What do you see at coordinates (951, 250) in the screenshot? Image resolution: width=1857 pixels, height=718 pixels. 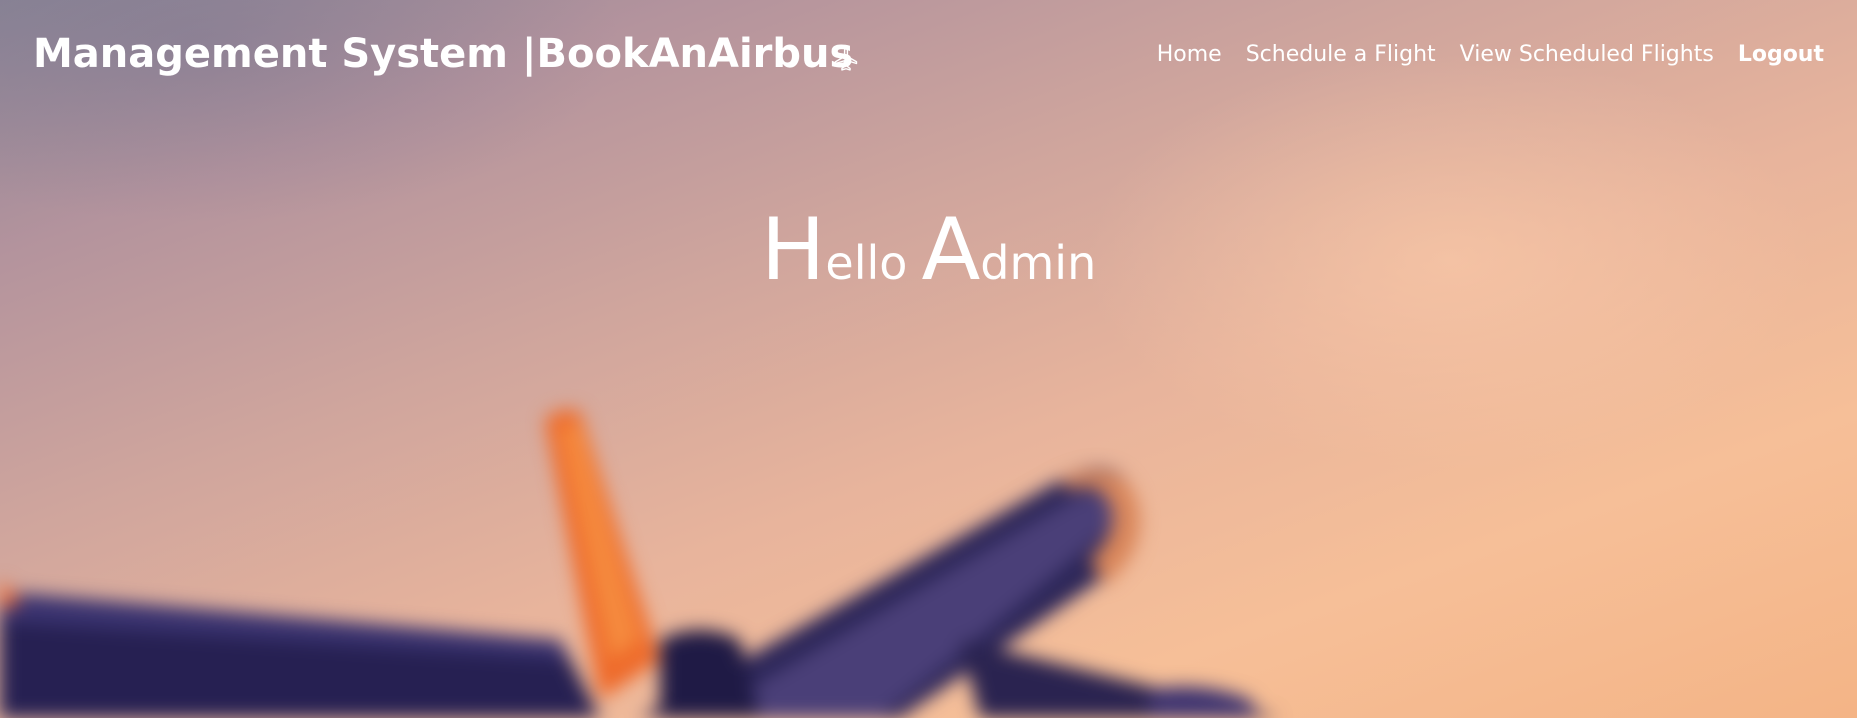 I see `hero-word2-initial: A` at bounding box center [951, 250].